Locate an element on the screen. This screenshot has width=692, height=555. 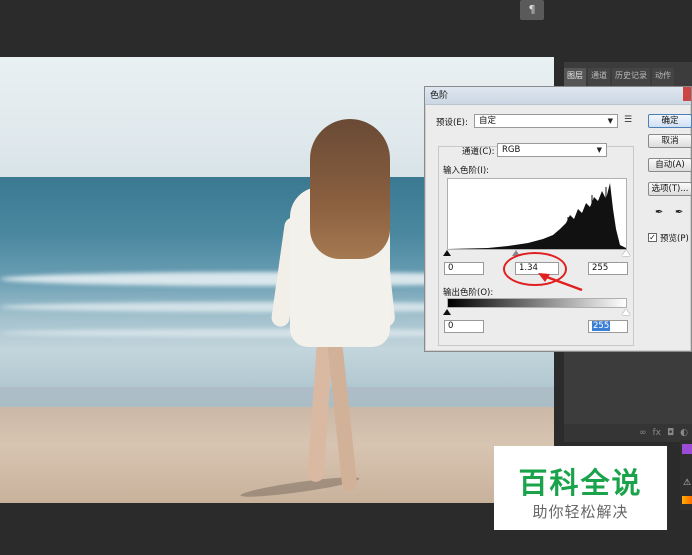
preset-options-icon: ☰ is located at coordinates (628, 120).